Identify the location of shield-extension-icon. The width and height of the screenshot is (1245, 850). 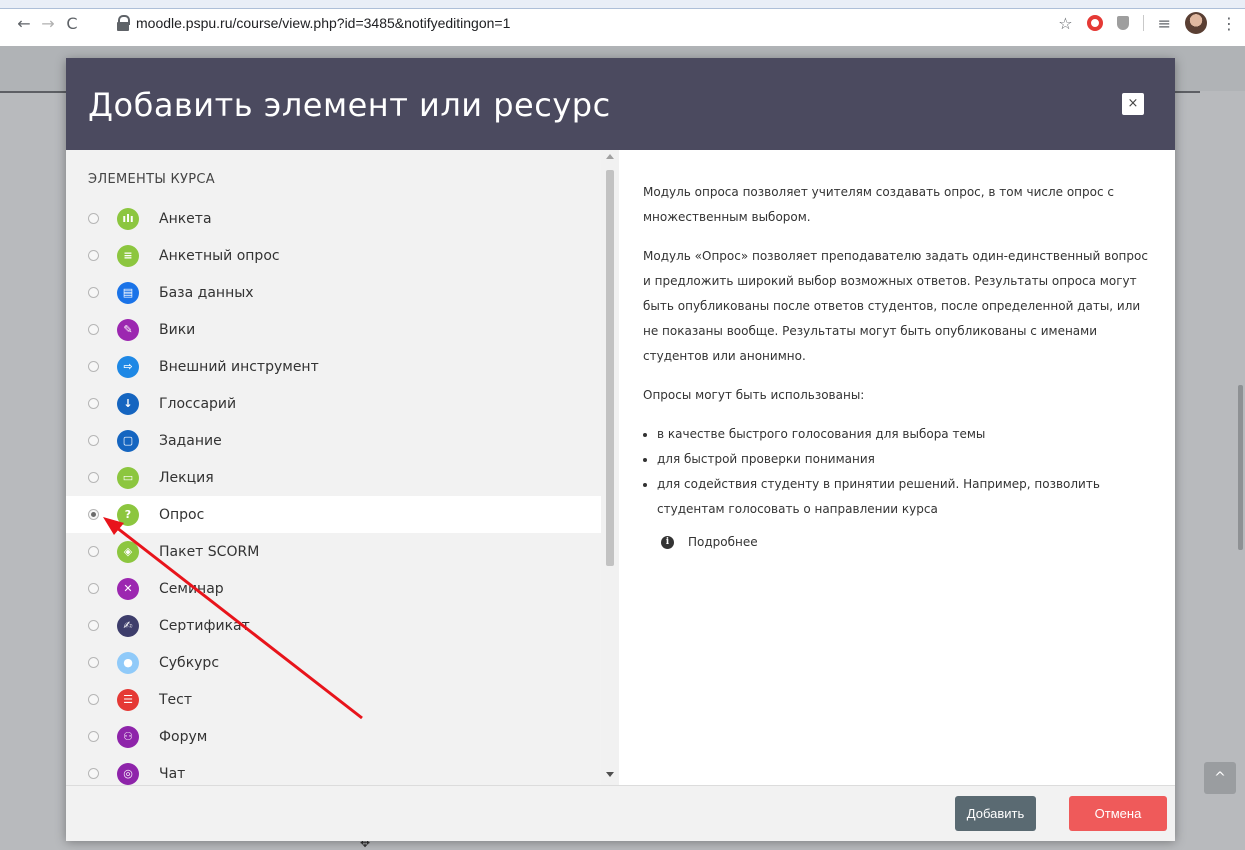
(1122, 23).